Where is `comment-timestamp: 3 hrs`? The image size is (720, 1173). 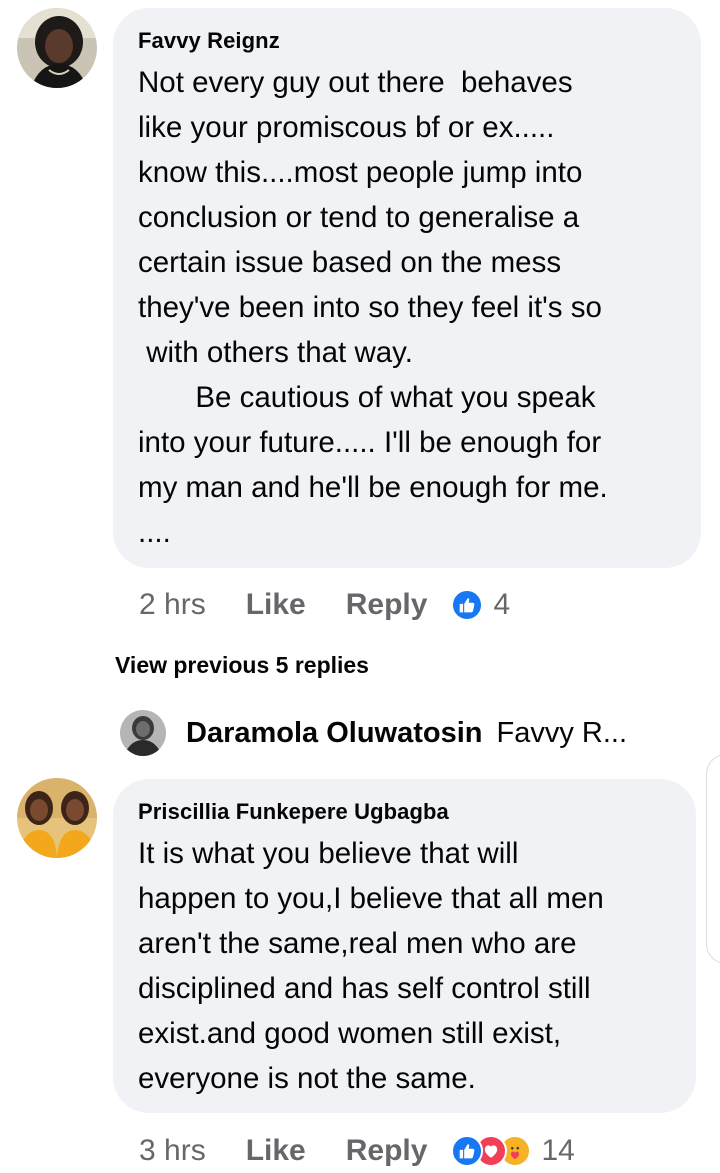 comment-timestamp: 3 hrs is located at coordinates (172, 1151).